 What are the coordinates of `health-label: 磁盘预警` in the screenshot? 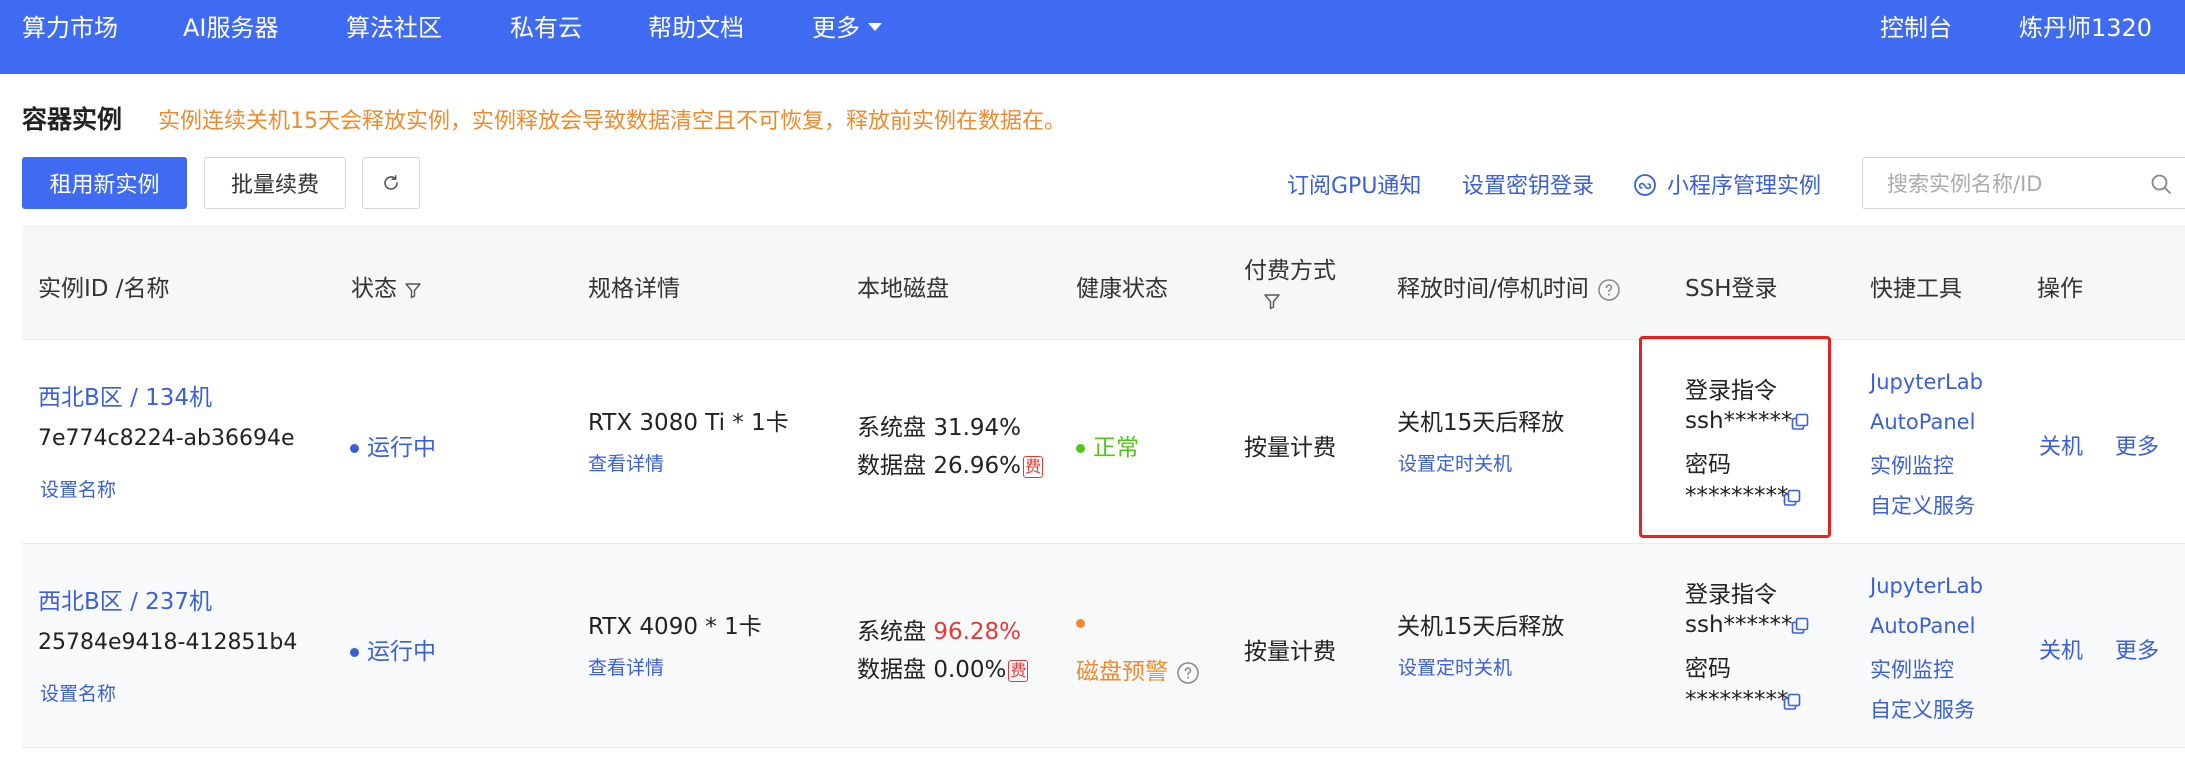 It's located at (1122, 672).